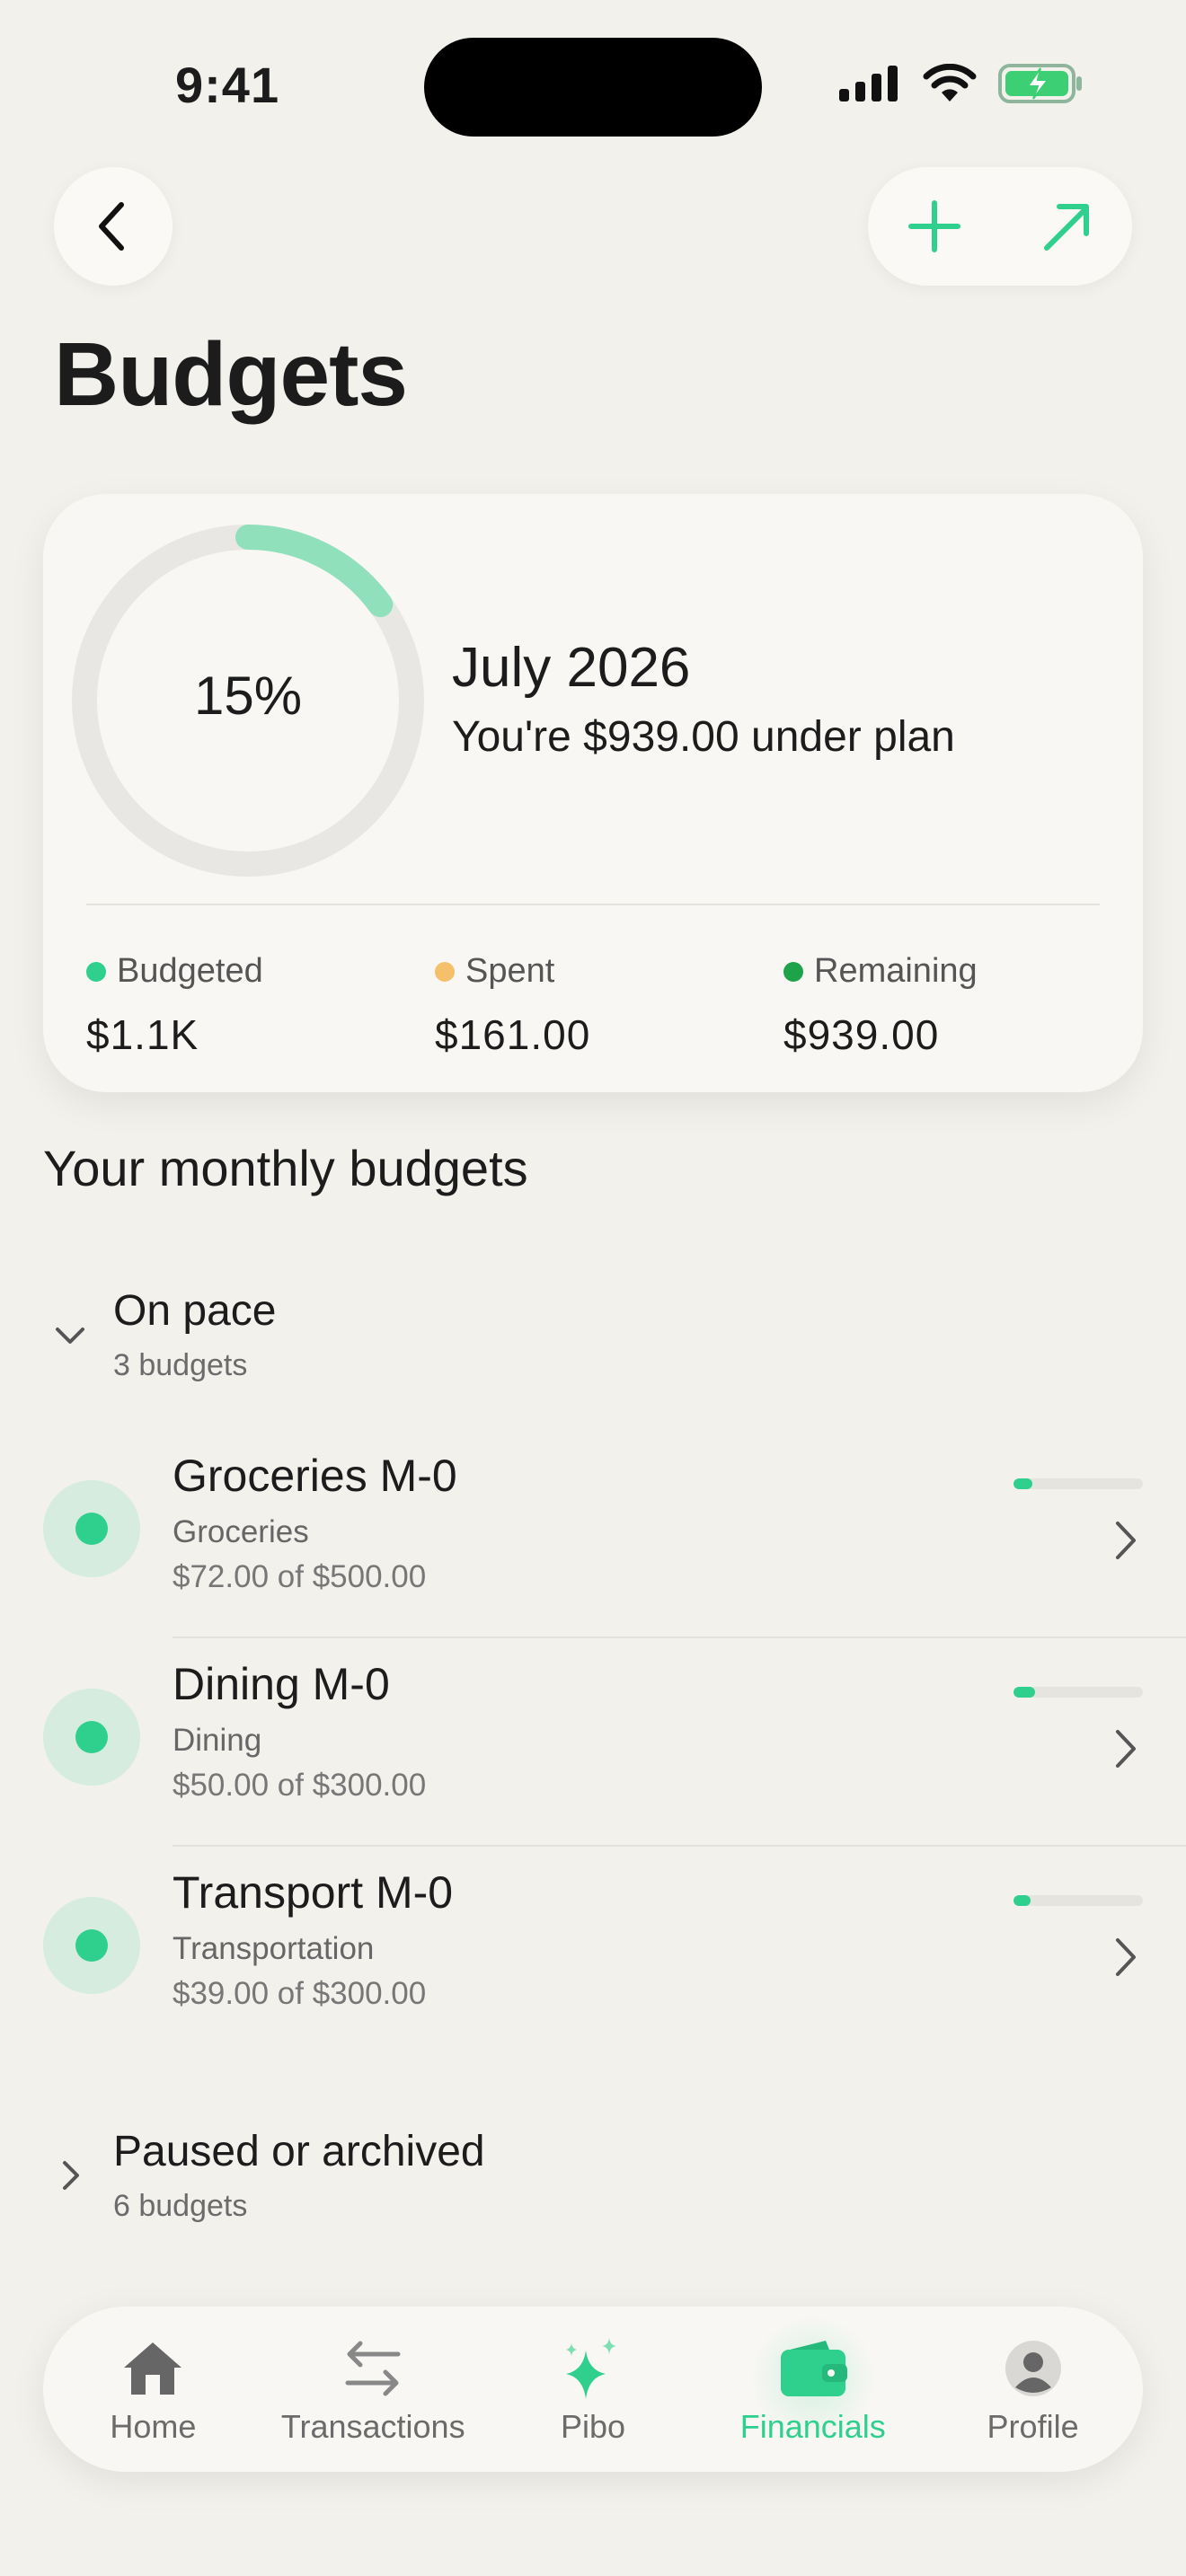 Image resolution: width=1186 pixels, height=2576 pixels. I want to click on transfer-arrows-icon, so click(373, 2368).